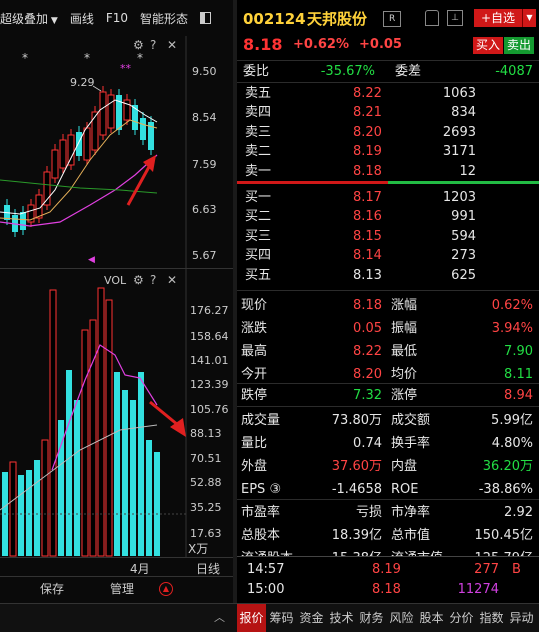 This screenshot has width=539, height=632. What do you see at coordinates (251, 618) in the screenshot?
I see `tab-0: 报价` at bounding box center [251, 618].